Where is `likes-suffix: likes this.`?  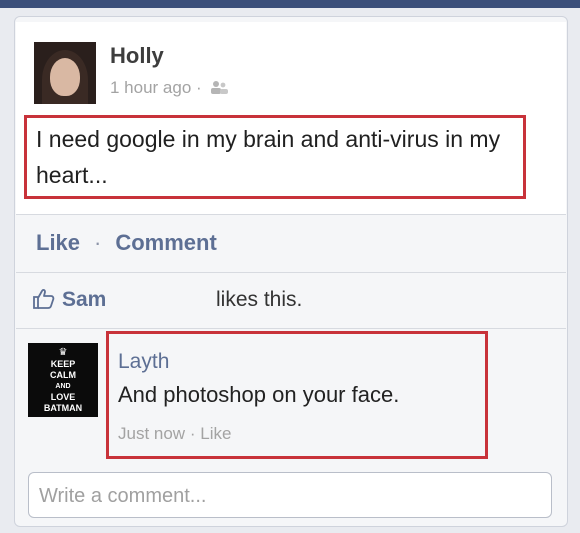
likes-suffix: likes this. is located at coordinates (259, 299).